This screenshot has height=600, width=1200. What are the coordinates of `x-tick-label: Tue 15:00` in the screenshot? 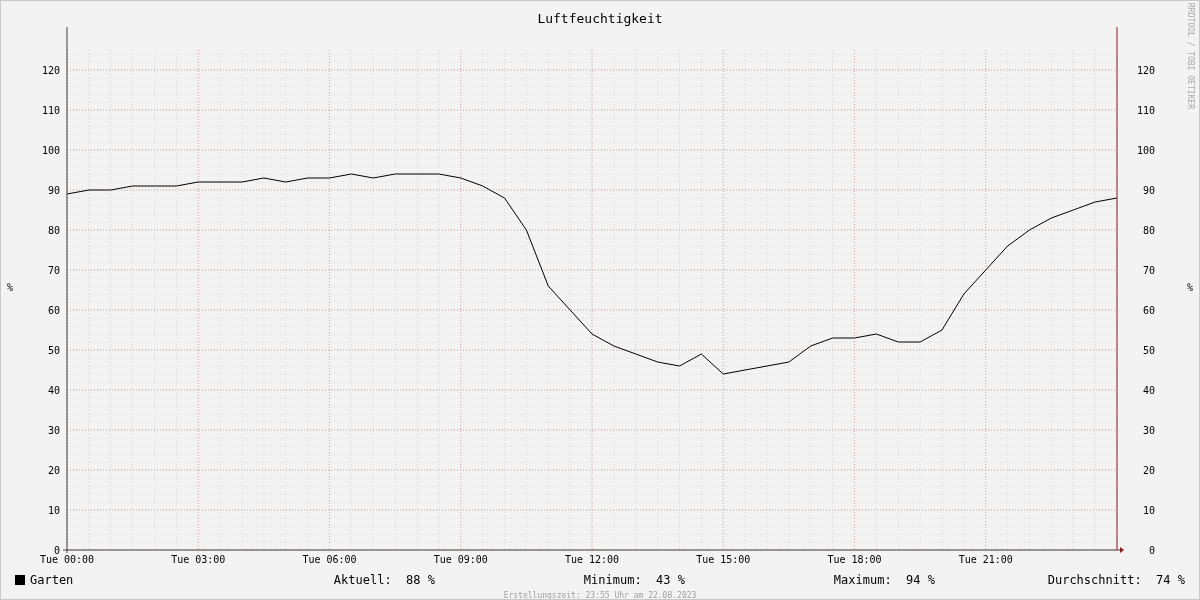 It's located at (723, 559).